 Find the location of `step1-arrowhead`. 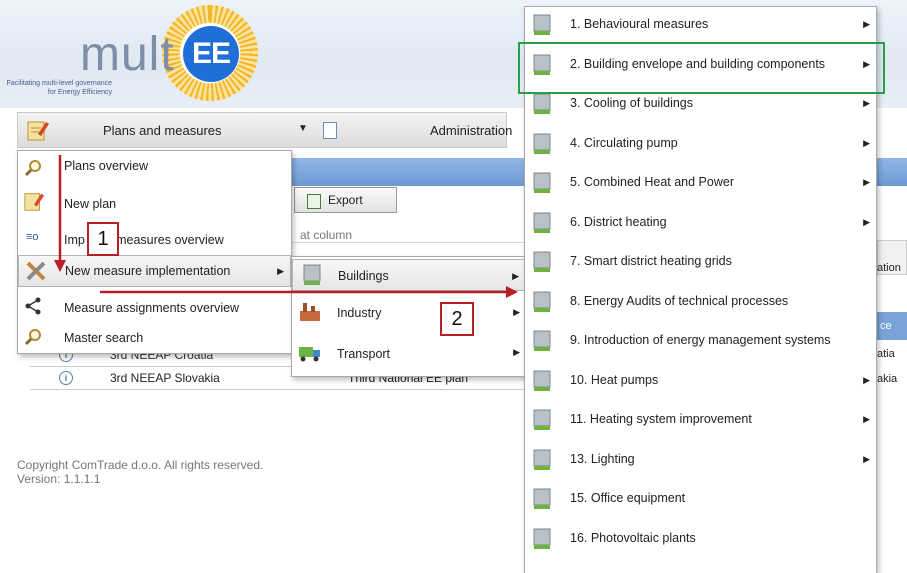

step1-arrowhead is located at coordinates (60, 266).